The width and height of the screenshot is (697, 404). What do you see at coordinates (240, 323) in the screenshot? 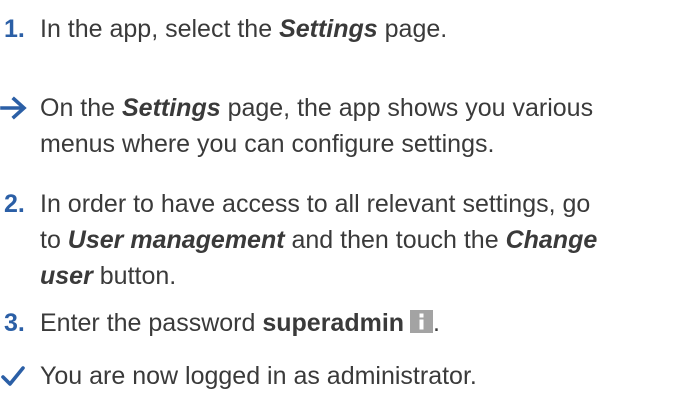
I see `step-text: Enter the password superadmin.` at bounding box center [240, 323].